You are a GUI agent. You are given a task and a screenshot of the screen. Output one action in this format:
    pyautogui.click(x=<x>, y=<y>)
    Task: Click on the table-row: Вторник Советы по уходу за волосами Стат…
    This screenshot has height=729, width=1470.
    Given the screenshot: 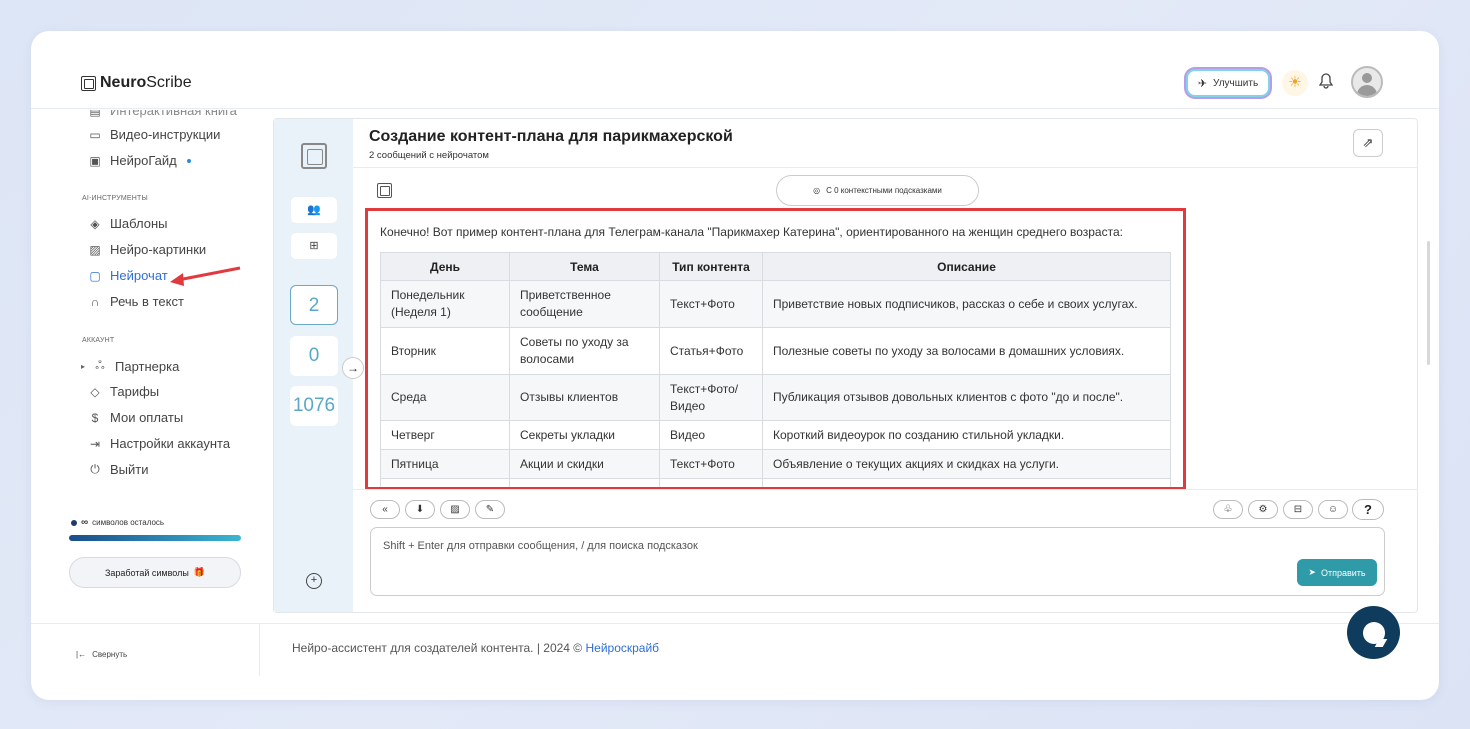 What is the action you would take?
    pyautogui.click(x=775, y=351)
    